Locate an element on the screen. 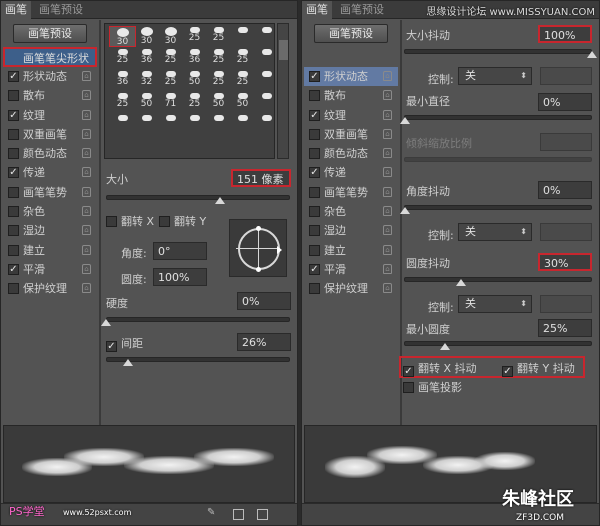 This screenshot has width=600, height=526. min-diameter-slider-knob is located at coordinates (405, 120).